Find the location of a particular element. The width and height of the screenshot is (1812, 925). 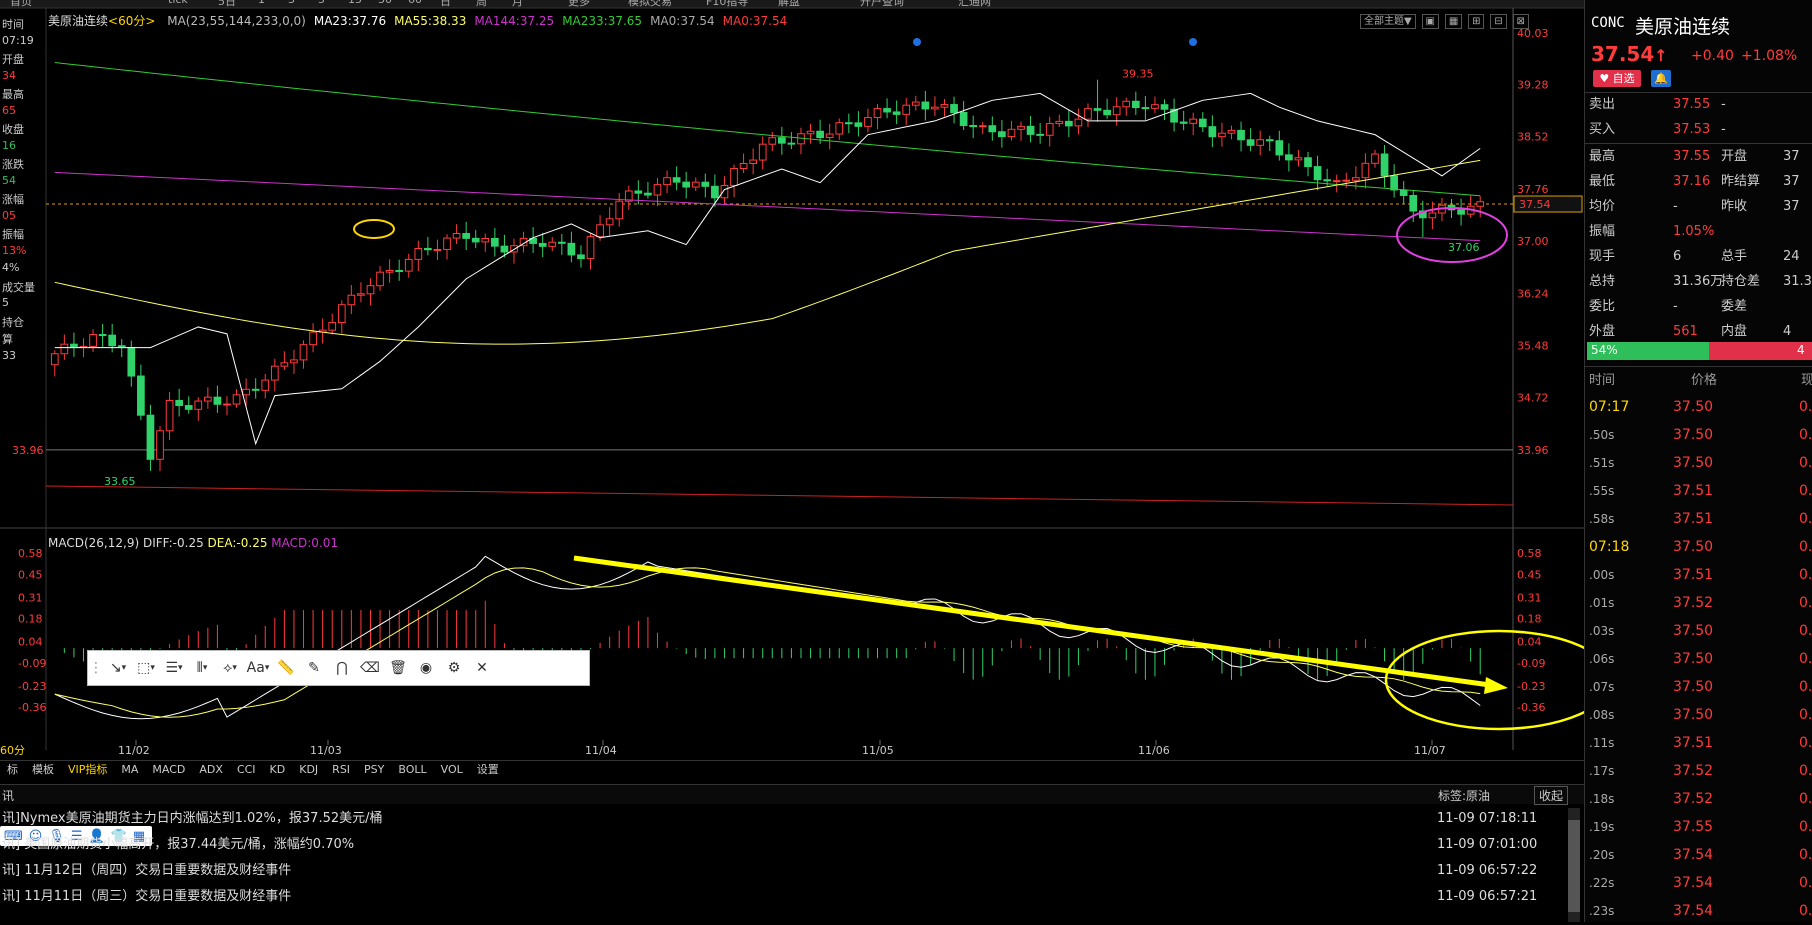

ruler-icon: 📏 is located at coordinates (286, 668).